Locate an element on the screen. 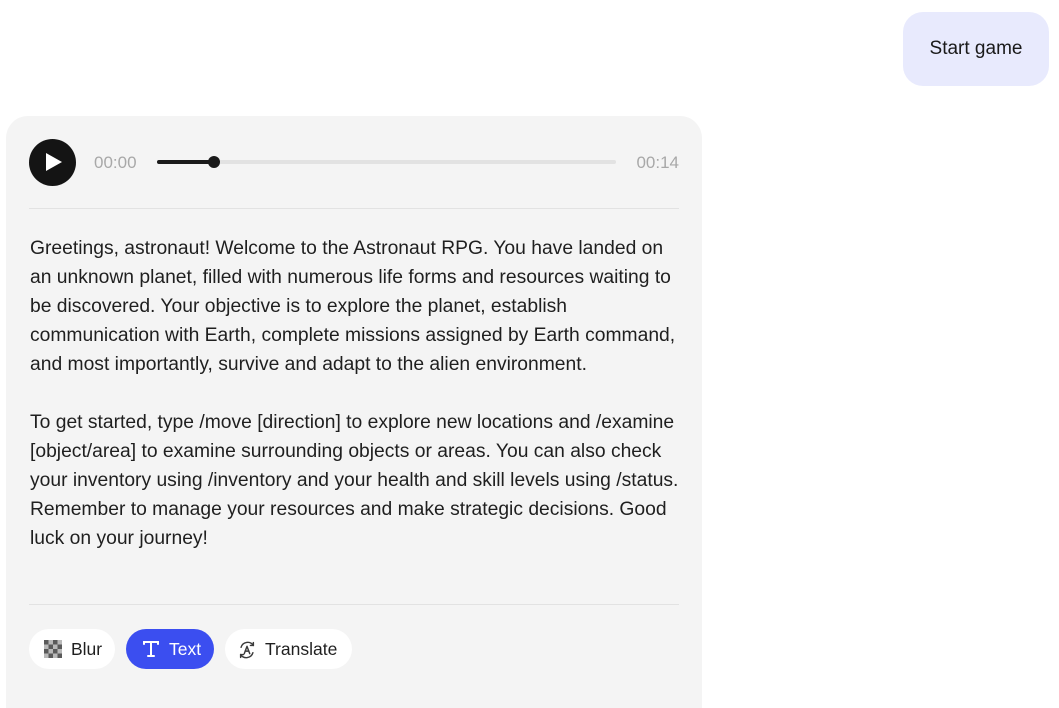  blur-label: Blur is located at coordinates (87, 648).